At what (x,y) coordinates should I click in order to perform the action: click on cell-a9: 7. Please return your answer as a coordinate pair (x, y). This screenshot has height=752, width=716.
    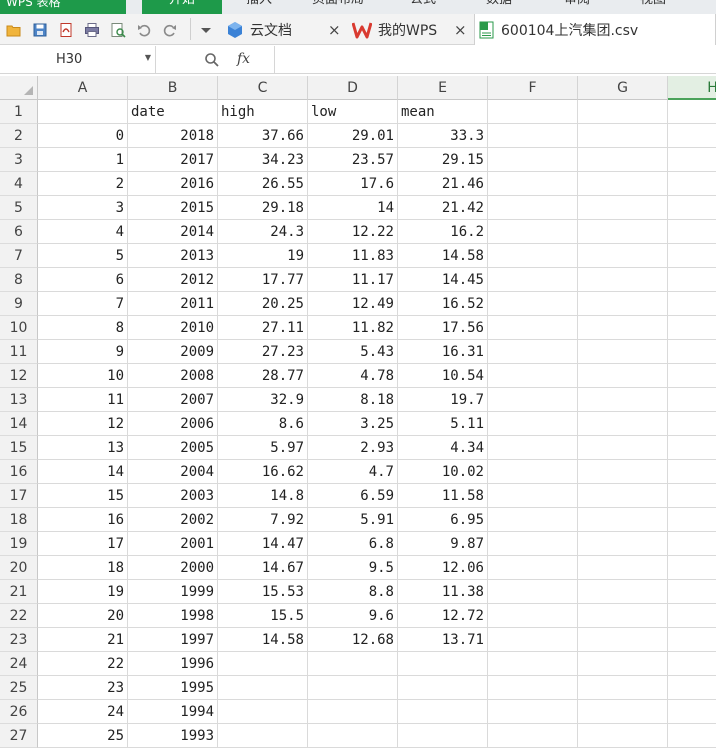
    Looking at the image, I should click on (83, 304).